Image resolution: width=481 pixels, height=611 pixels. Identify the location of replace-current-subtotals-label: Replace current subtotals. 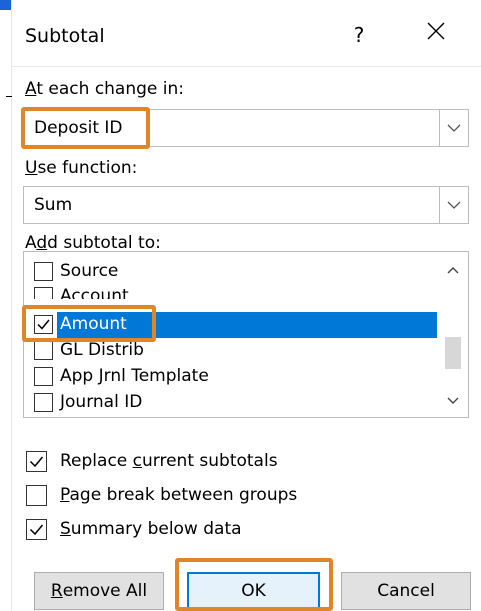
(169, 461).